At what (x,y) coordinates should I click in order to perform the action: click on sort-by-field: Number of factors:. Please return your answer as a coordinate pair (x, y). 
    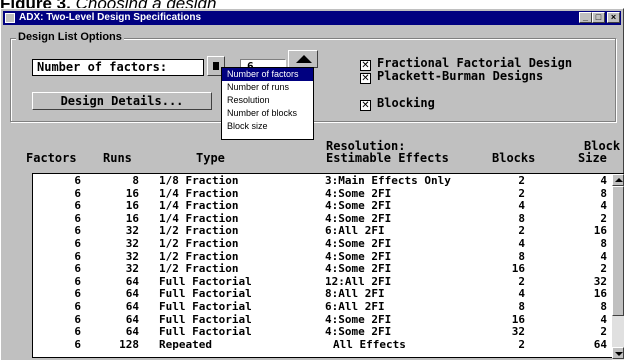
    Looking at the image, I should click on (118, 67).